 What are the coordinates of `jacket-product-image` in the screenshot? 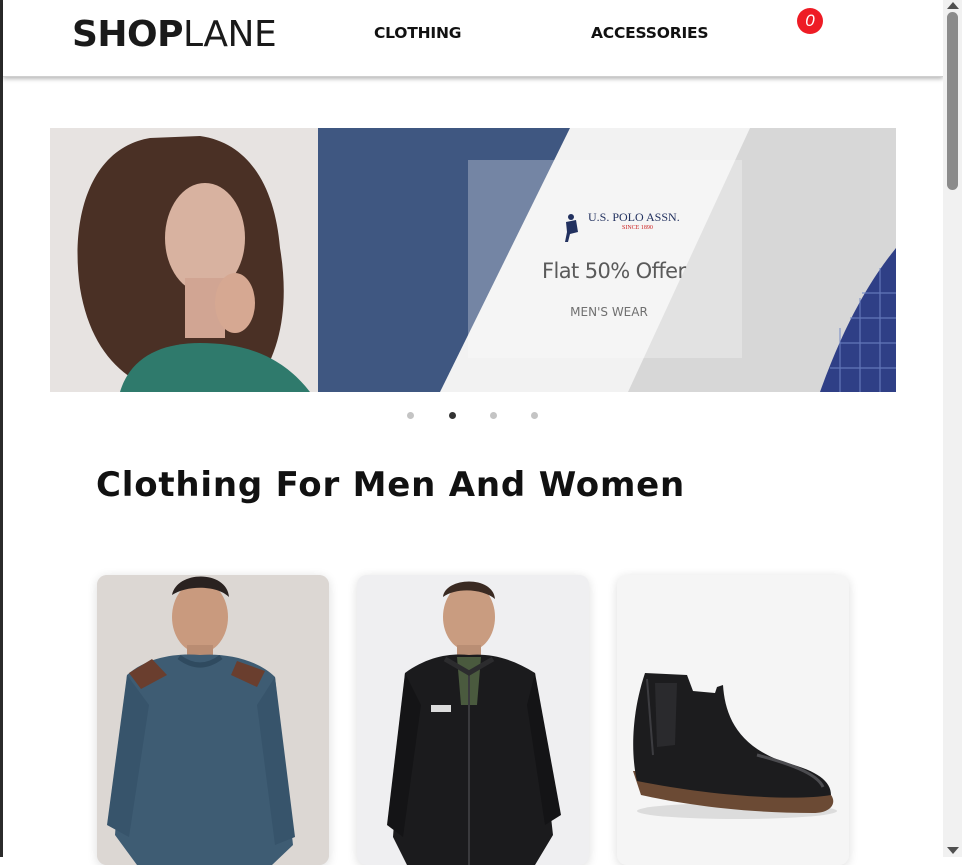 It's located at (473, 720).